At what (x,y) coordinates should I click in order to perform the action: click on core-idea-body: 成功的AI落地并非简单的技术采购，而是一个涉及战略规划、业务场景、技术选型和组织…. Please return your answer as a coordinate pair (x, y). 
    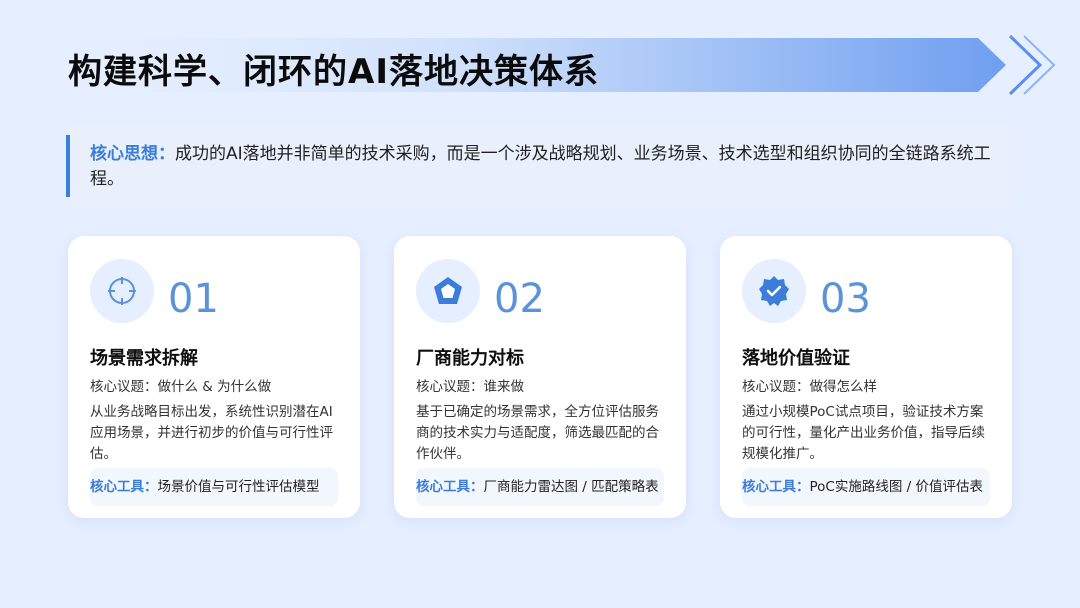
    Looking at the image, I should click on (540, 166).